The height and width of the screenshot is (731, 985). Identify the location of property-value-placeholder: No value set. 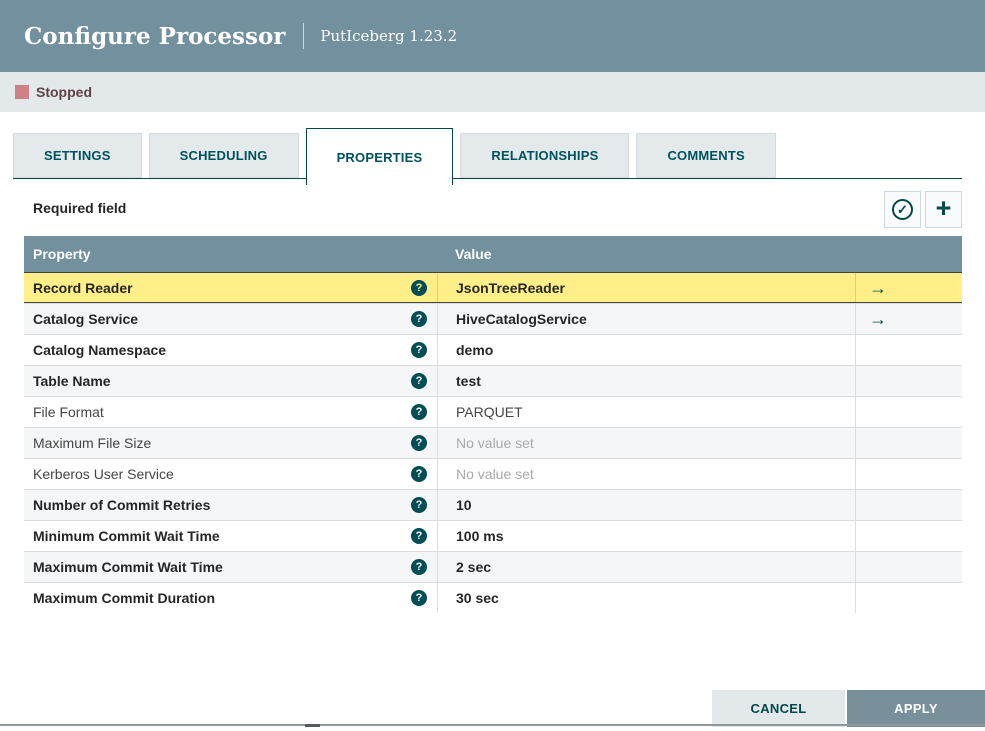
(495, 474).